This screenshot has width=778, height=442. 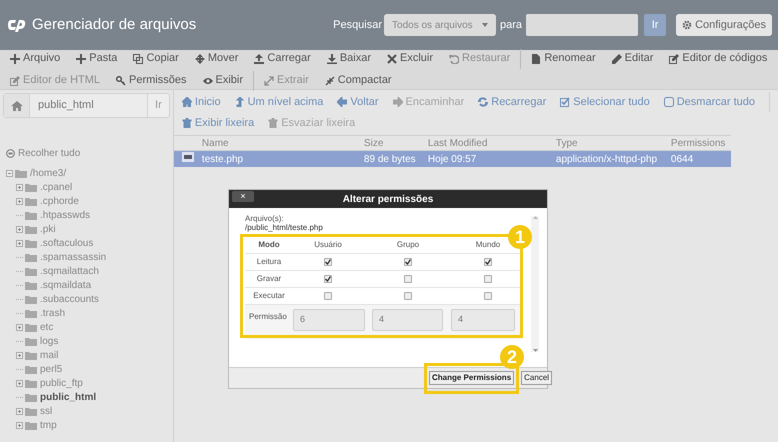 I want to click on caret-icon, so click(x=485, y=25).